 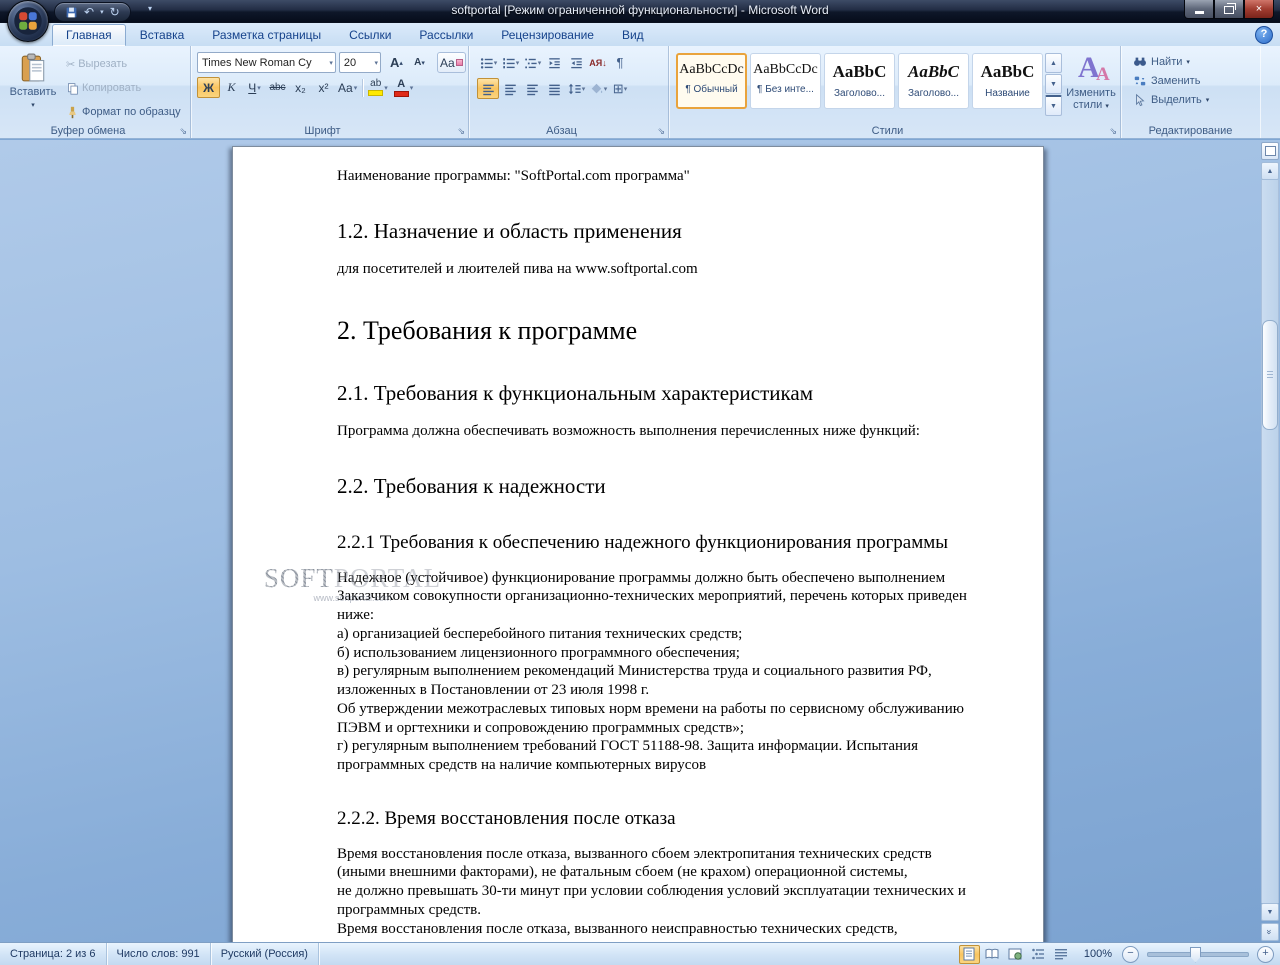 I want to click on line-spacing-button: ▾, so click(x=576, y=88).